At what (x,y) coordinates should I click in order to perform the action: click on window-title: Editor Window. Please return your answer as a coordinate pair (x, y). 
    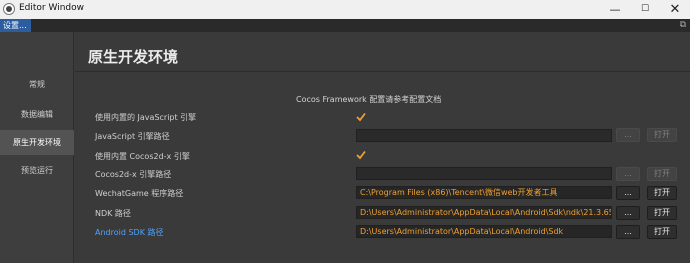
    Looking at the image, I should click on (51, 8).